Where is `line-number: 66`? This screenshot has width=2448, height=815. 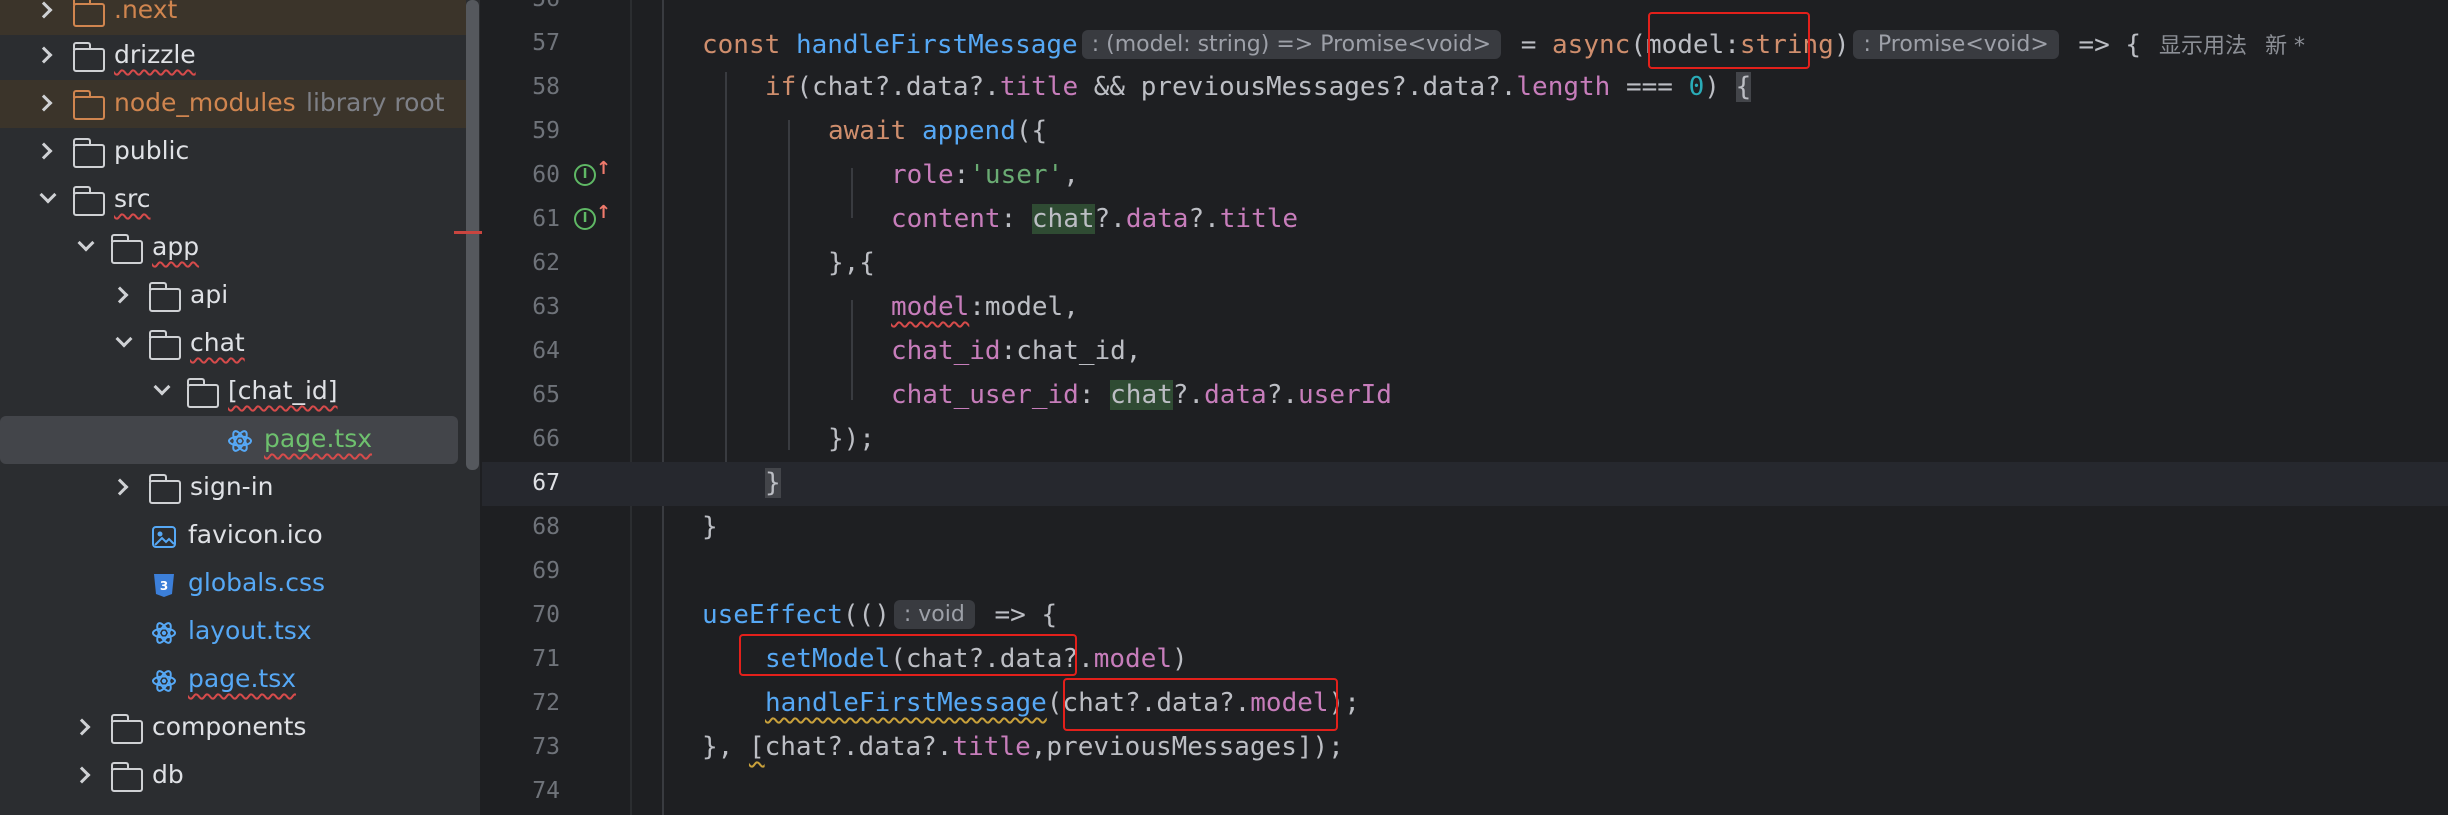 line-number: 66 is located at coordinates (546, 439).